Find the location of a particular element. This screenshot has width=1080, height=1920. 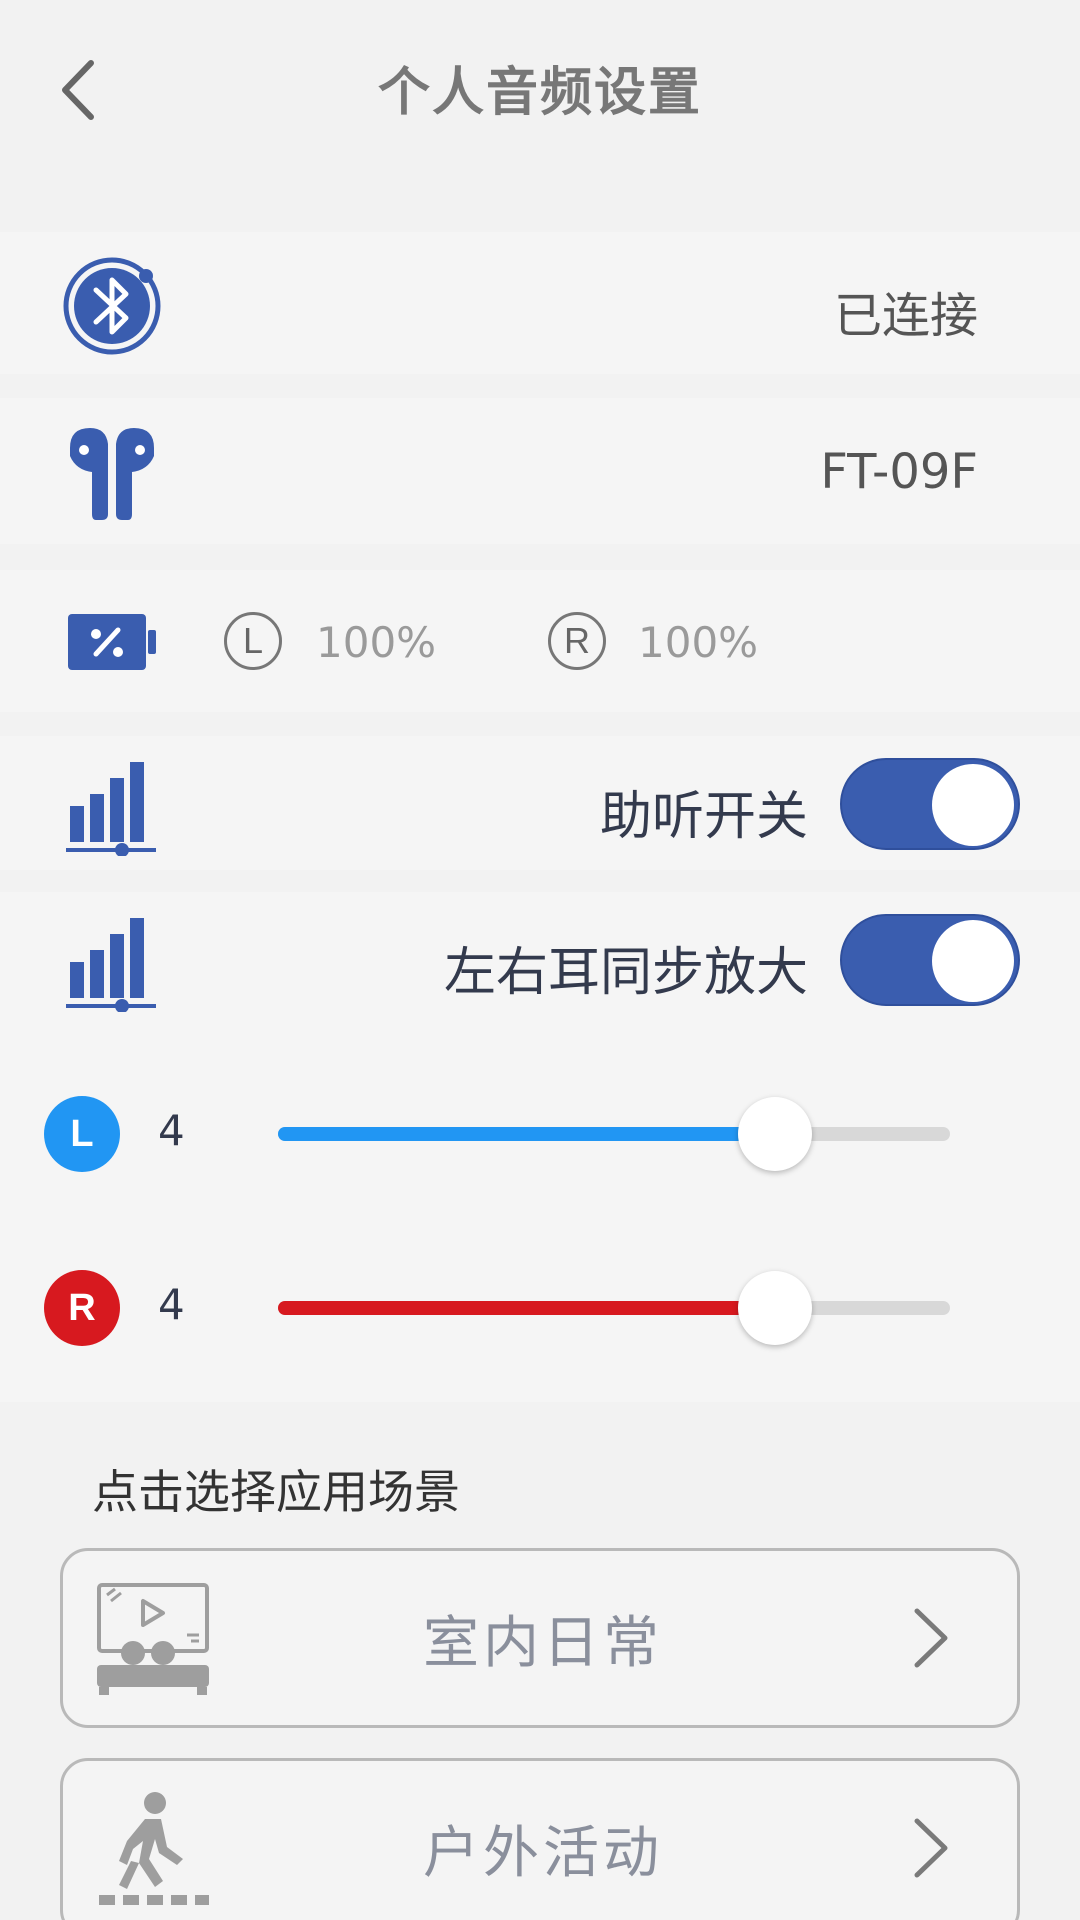

header-bar: 个人音频设置 is located at coordinates (540, 95).